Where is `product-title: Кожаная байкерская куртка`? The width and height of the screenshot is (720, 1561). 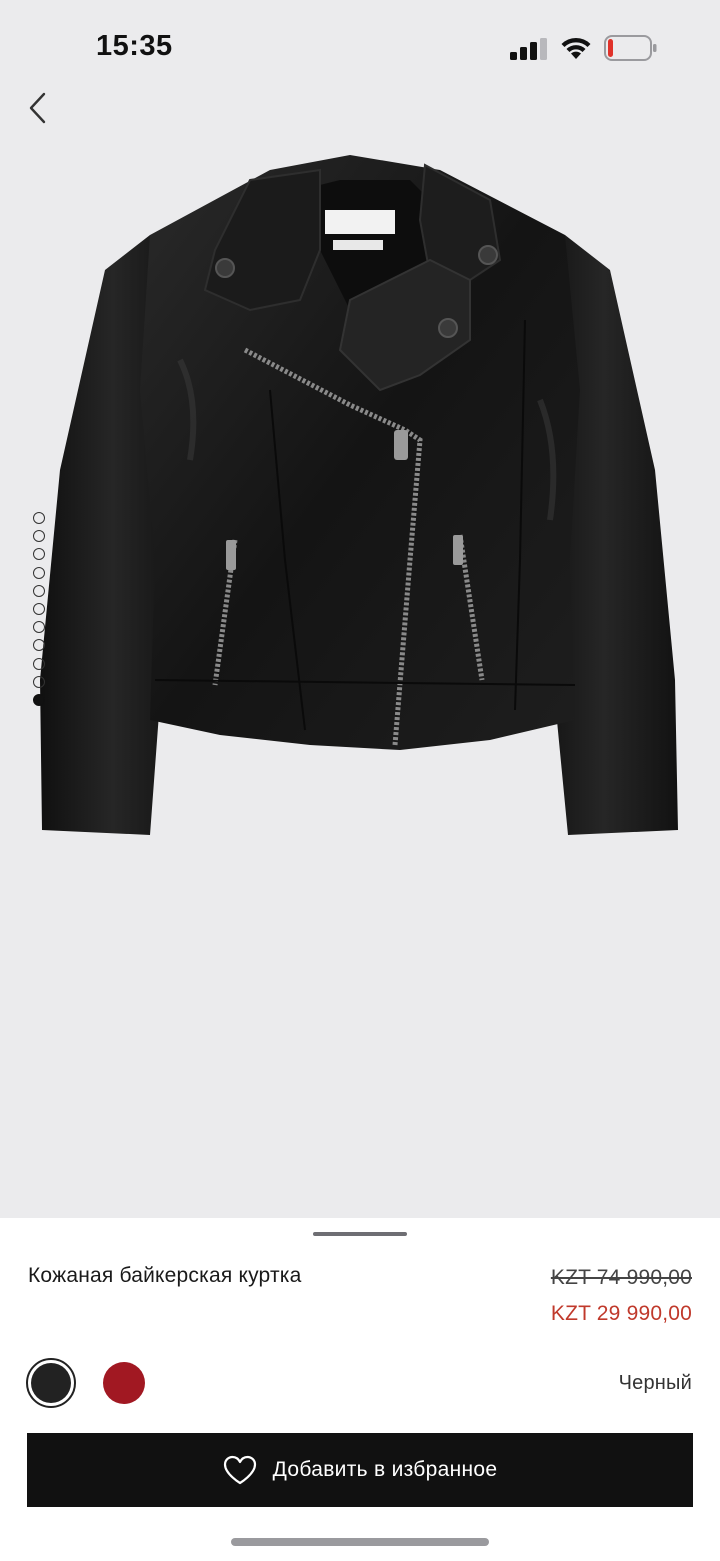
product-title: Кожаная байкерская куртка is located at coordinates (165, 1275).